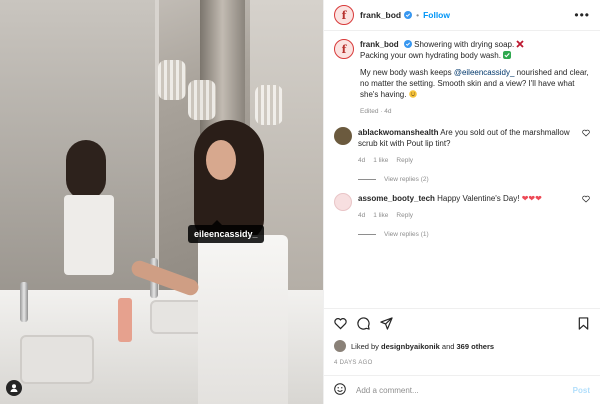  Describe the element at coordinates (340, 390) in the screenshot. I see `emoji-icon` at that location.